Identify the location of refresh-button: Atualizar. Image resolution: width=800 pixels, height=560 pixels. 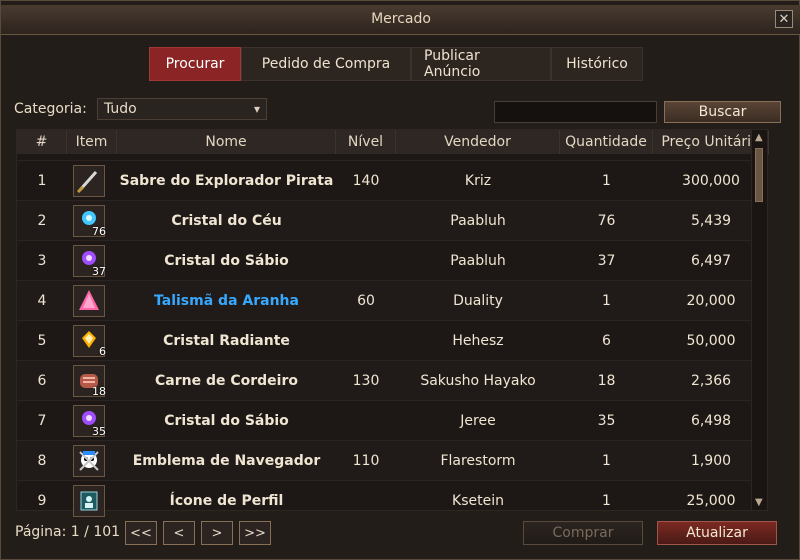
(717, 533).